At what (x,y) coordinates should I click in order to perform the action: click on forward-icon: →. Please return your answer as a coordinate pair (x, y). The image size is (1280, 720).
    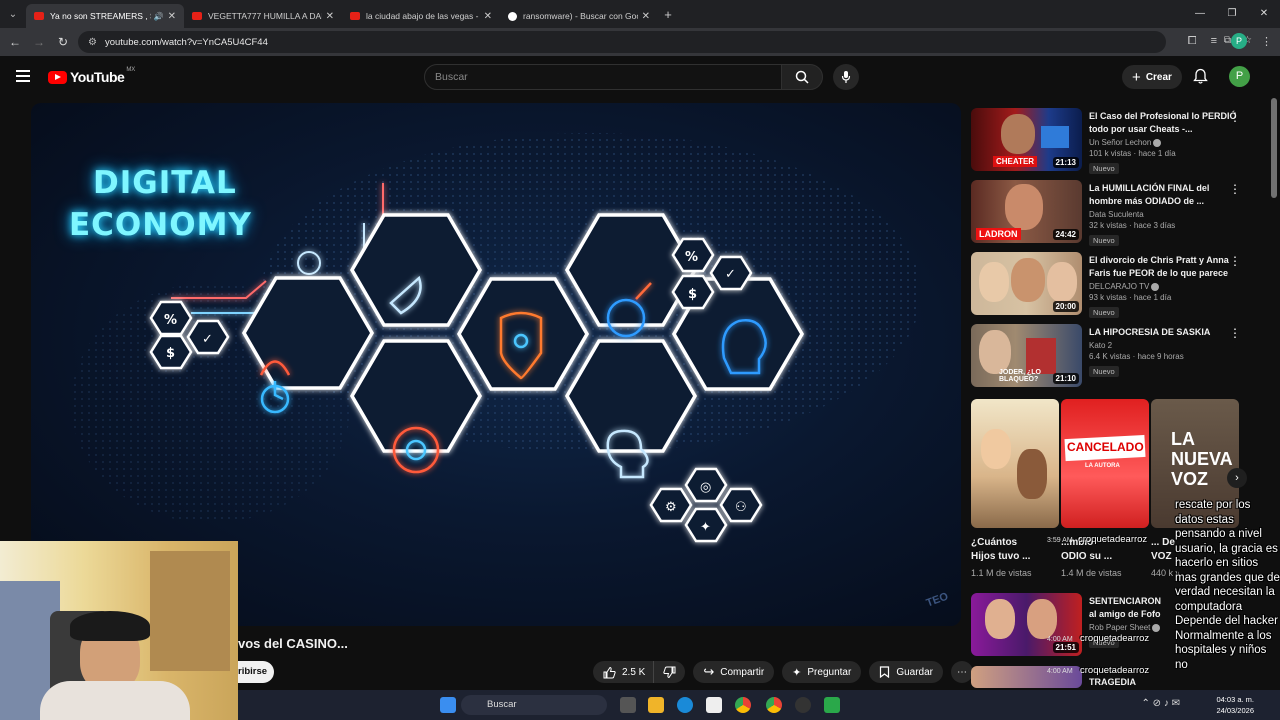
    Looking at the image, I should click on (39, 42).